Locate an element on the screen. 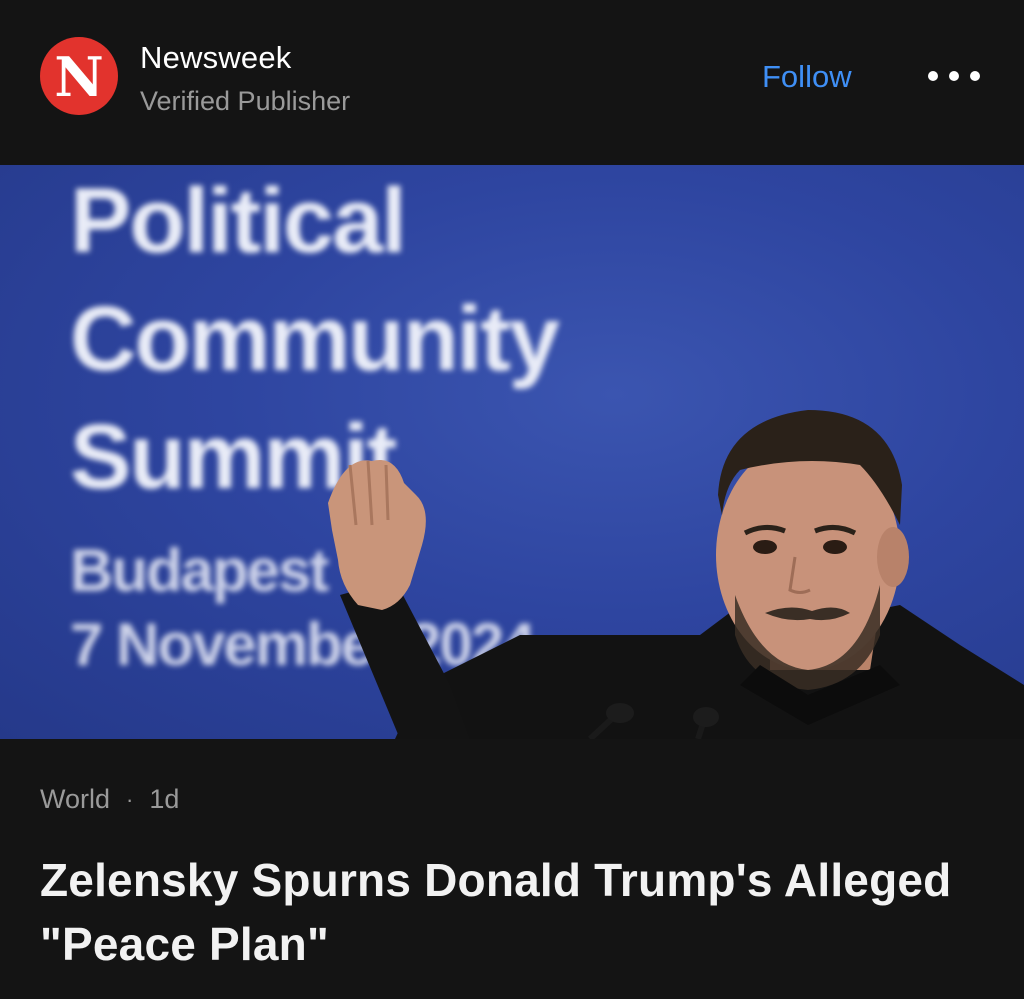  article-category: World is located at coordinates (75, 799).